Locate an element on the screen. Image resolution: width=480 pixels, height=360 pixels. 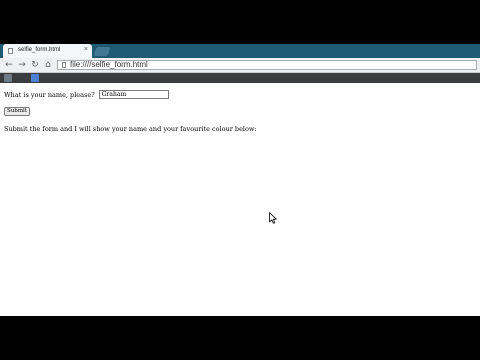
bookmarks-bar is located at coordinates (240, 78).